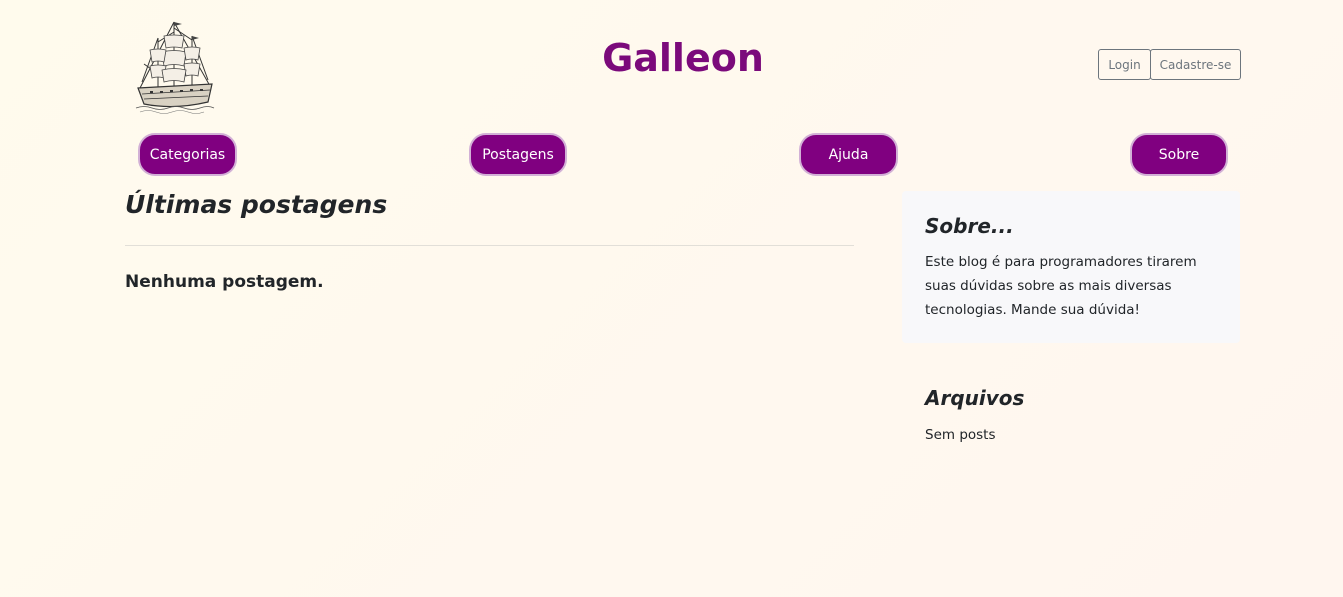 Image resolution: width=1343 pixels, height=597 pixels. Describe the element at coordinates (960, 435) in the screenshot. I see `archives-empty-text: Sem posts` at that location.